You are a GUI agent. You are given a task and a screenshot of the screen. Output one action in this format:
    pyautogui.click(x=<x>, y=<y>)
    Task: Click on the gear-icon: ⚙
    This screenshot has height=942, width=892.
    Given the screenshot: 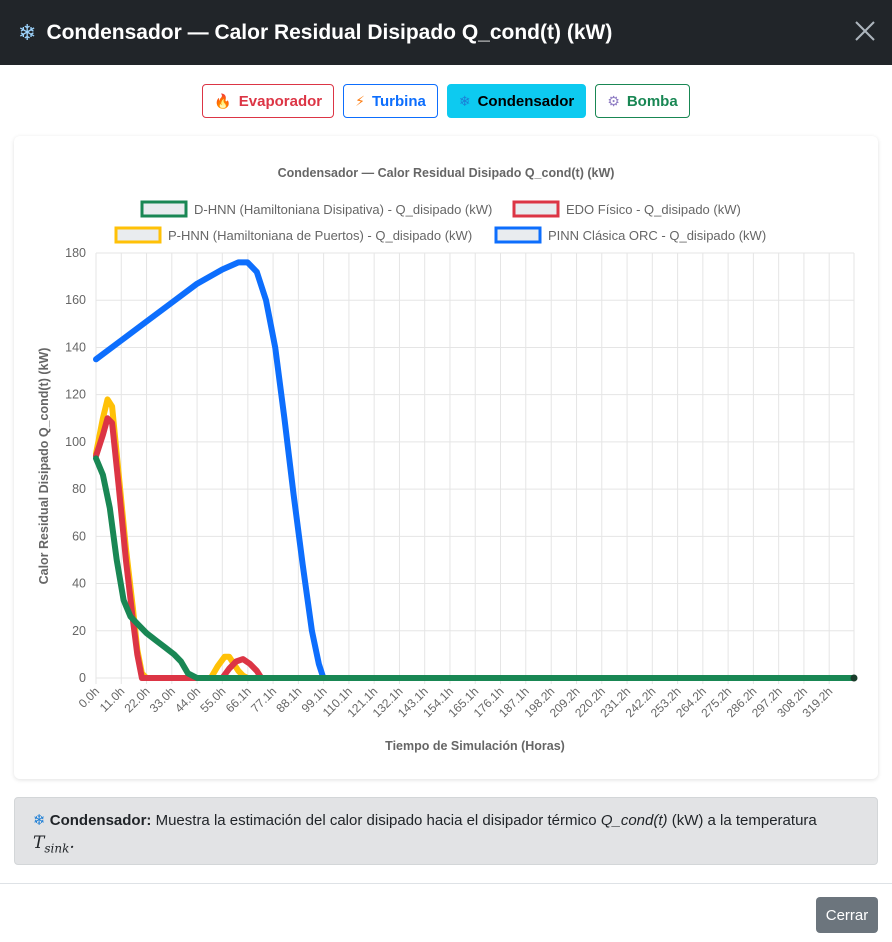 What is the action you would take?
    pyautogui.click(x=613, y=100)
    